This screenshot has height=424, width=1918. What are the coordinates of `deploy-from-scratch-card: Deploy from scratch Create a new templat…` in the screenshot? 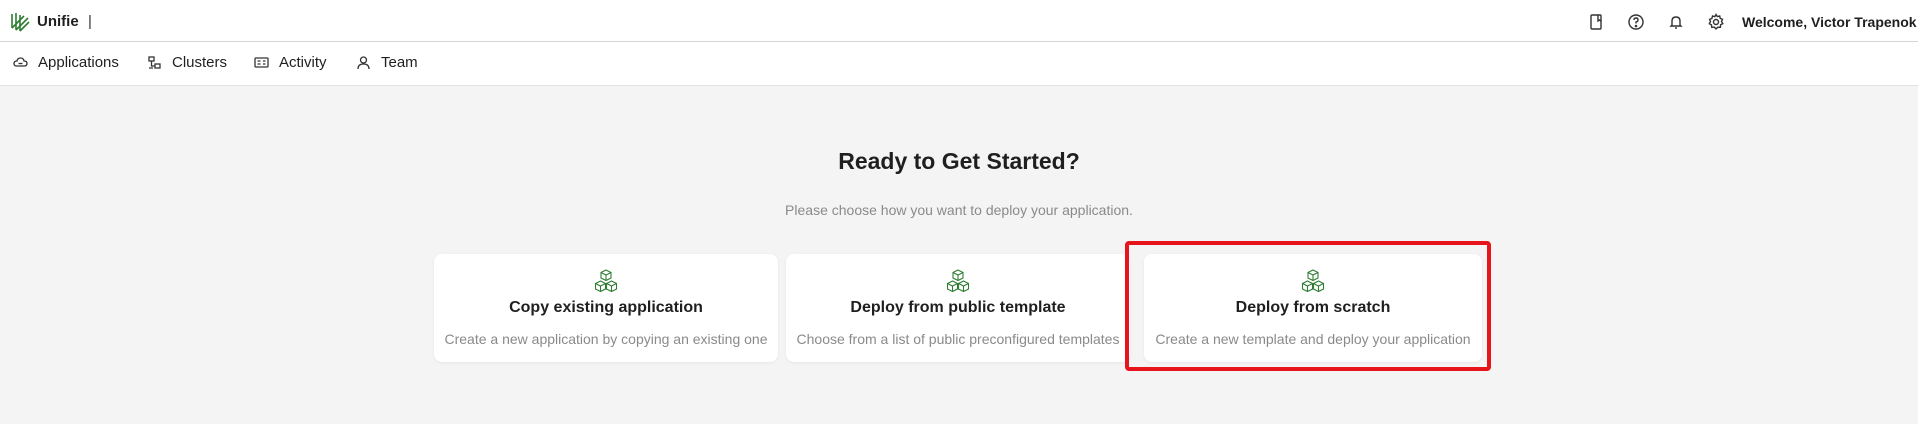 It's located at (1313, 308).